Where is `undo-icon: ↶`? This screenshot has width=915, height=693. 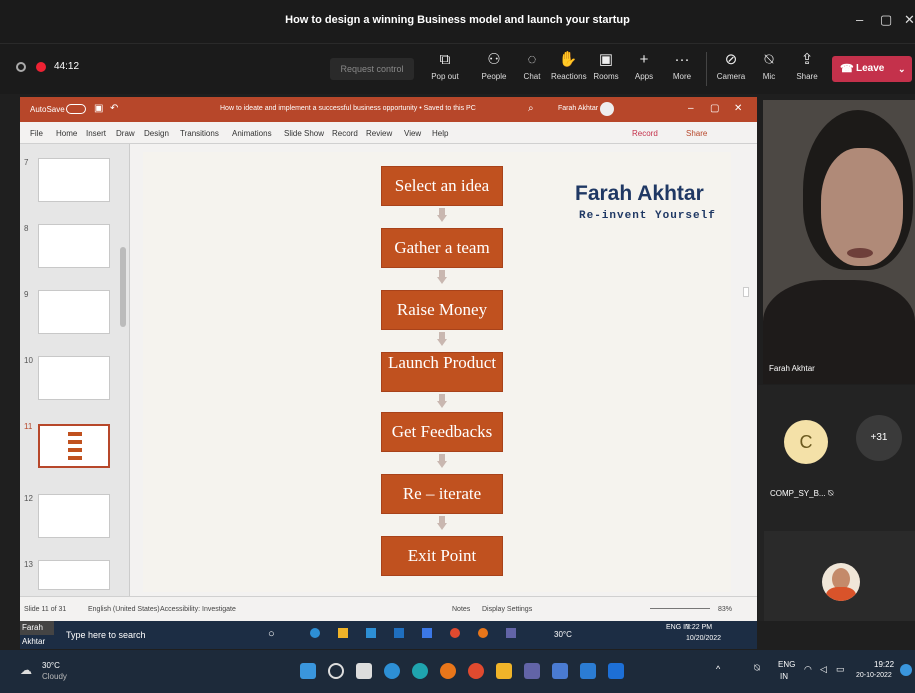
undo-icon: ↶ is located at coordinates (114, 108).